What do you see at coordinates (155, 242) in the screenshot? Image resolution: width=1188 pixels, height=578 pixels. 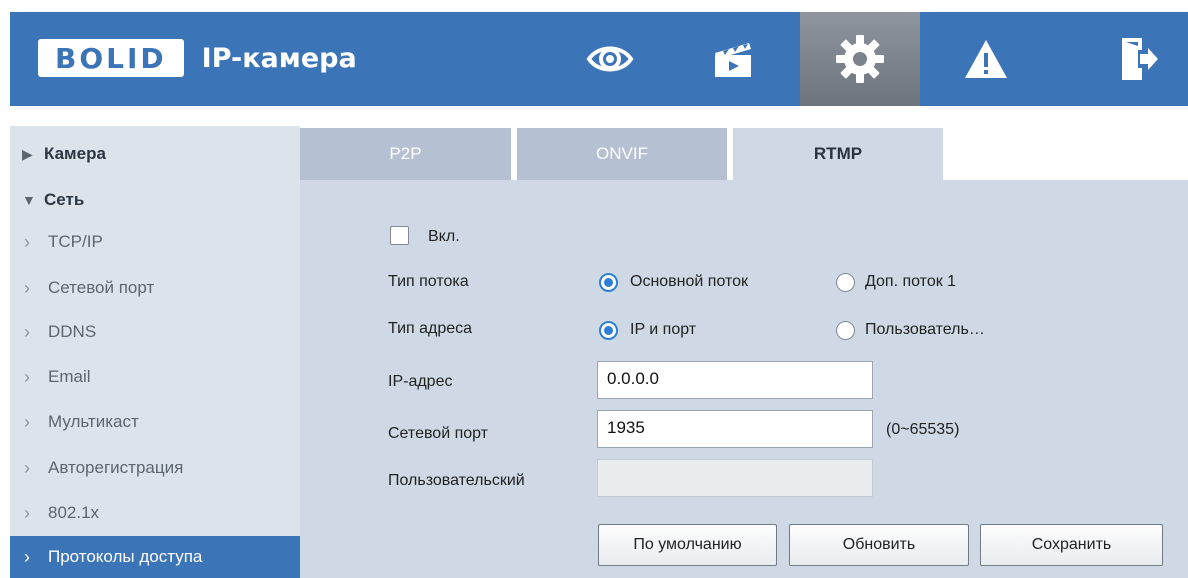 I see `sidebar-item-tcpip: › TCP/IP` at bounding box center [155, 242].